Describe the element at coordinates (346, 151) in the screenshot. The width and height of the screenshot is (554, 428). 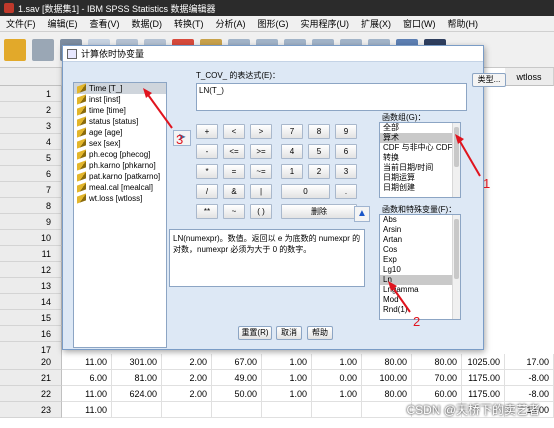
I see `key-6: 6` at that location.